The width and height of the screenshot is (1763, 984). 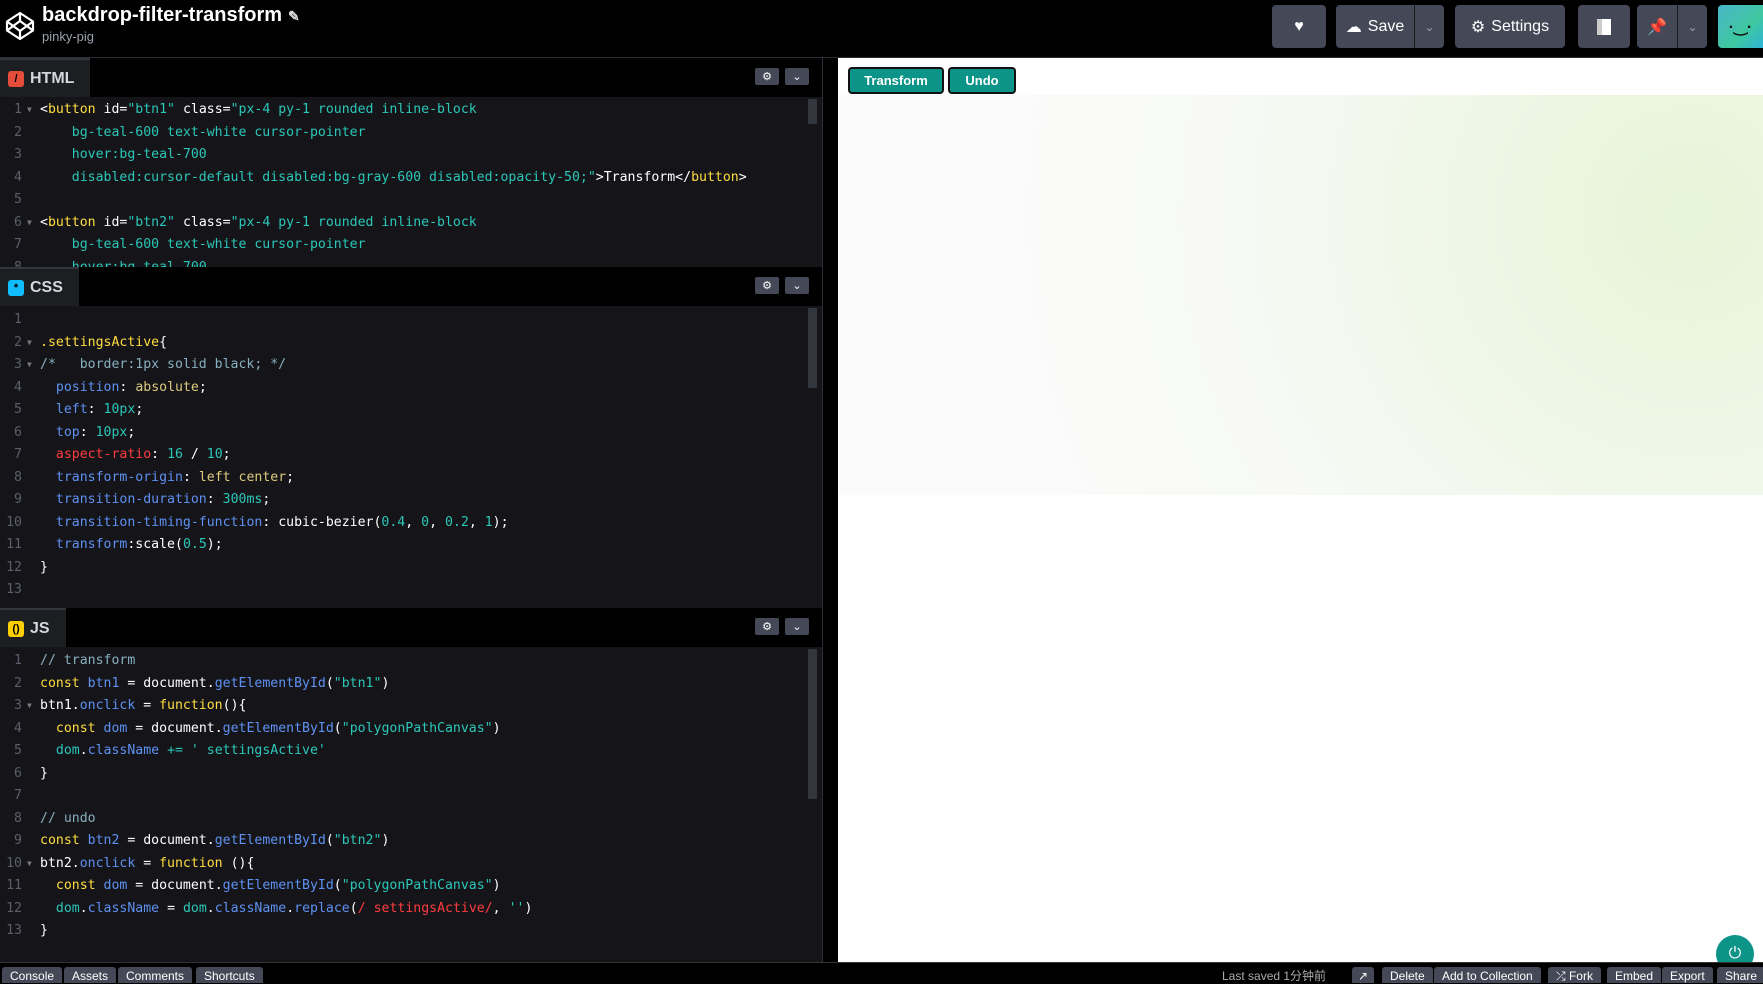 I want to click on change-view-button, so click(x=1604, y=26).